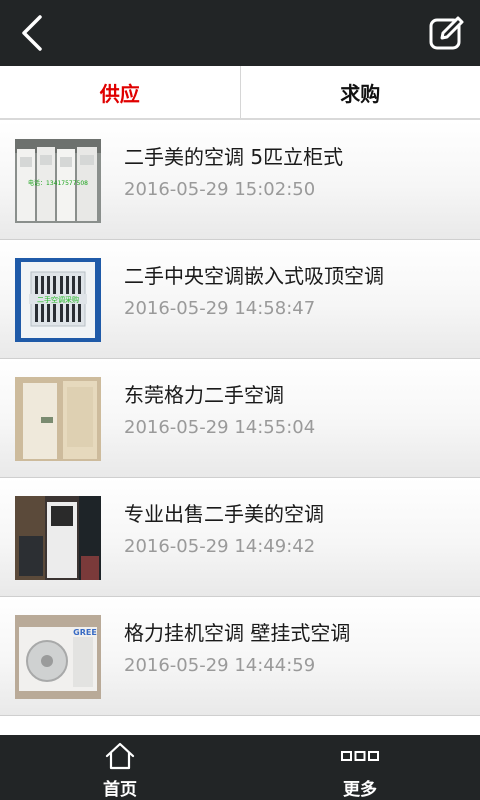  Describe the element at coordinates (120, 790) in the screenshot. I see `nav-home-label: 首页` at that location.